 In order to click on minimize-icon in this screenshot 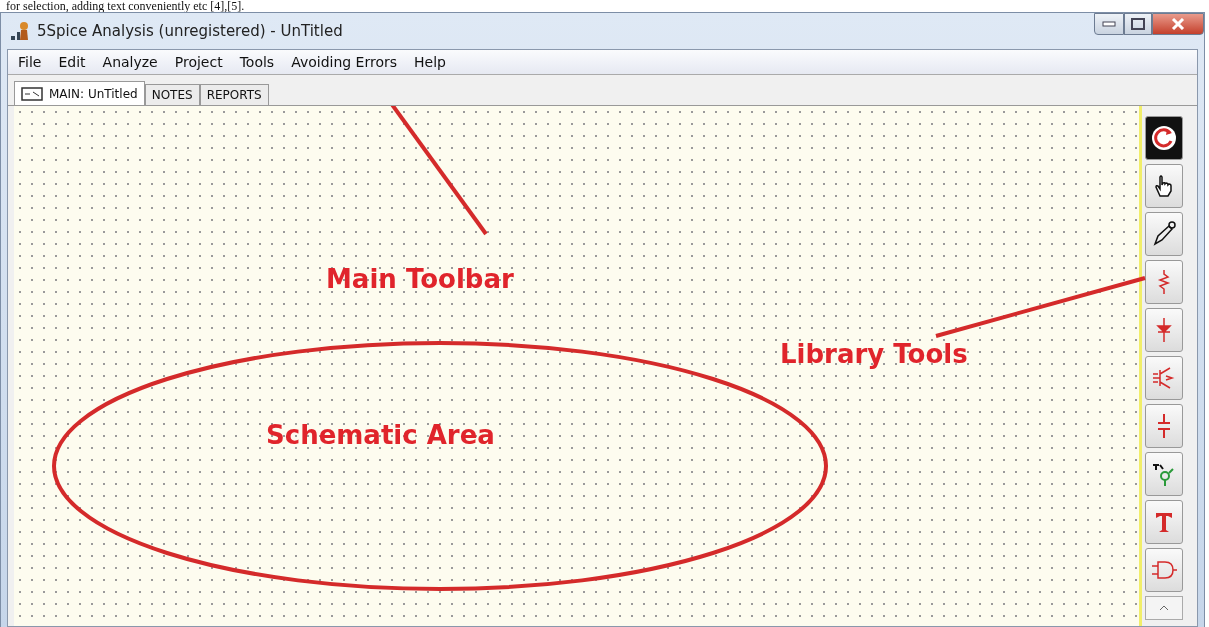, I will do `click(1109, 24)`.